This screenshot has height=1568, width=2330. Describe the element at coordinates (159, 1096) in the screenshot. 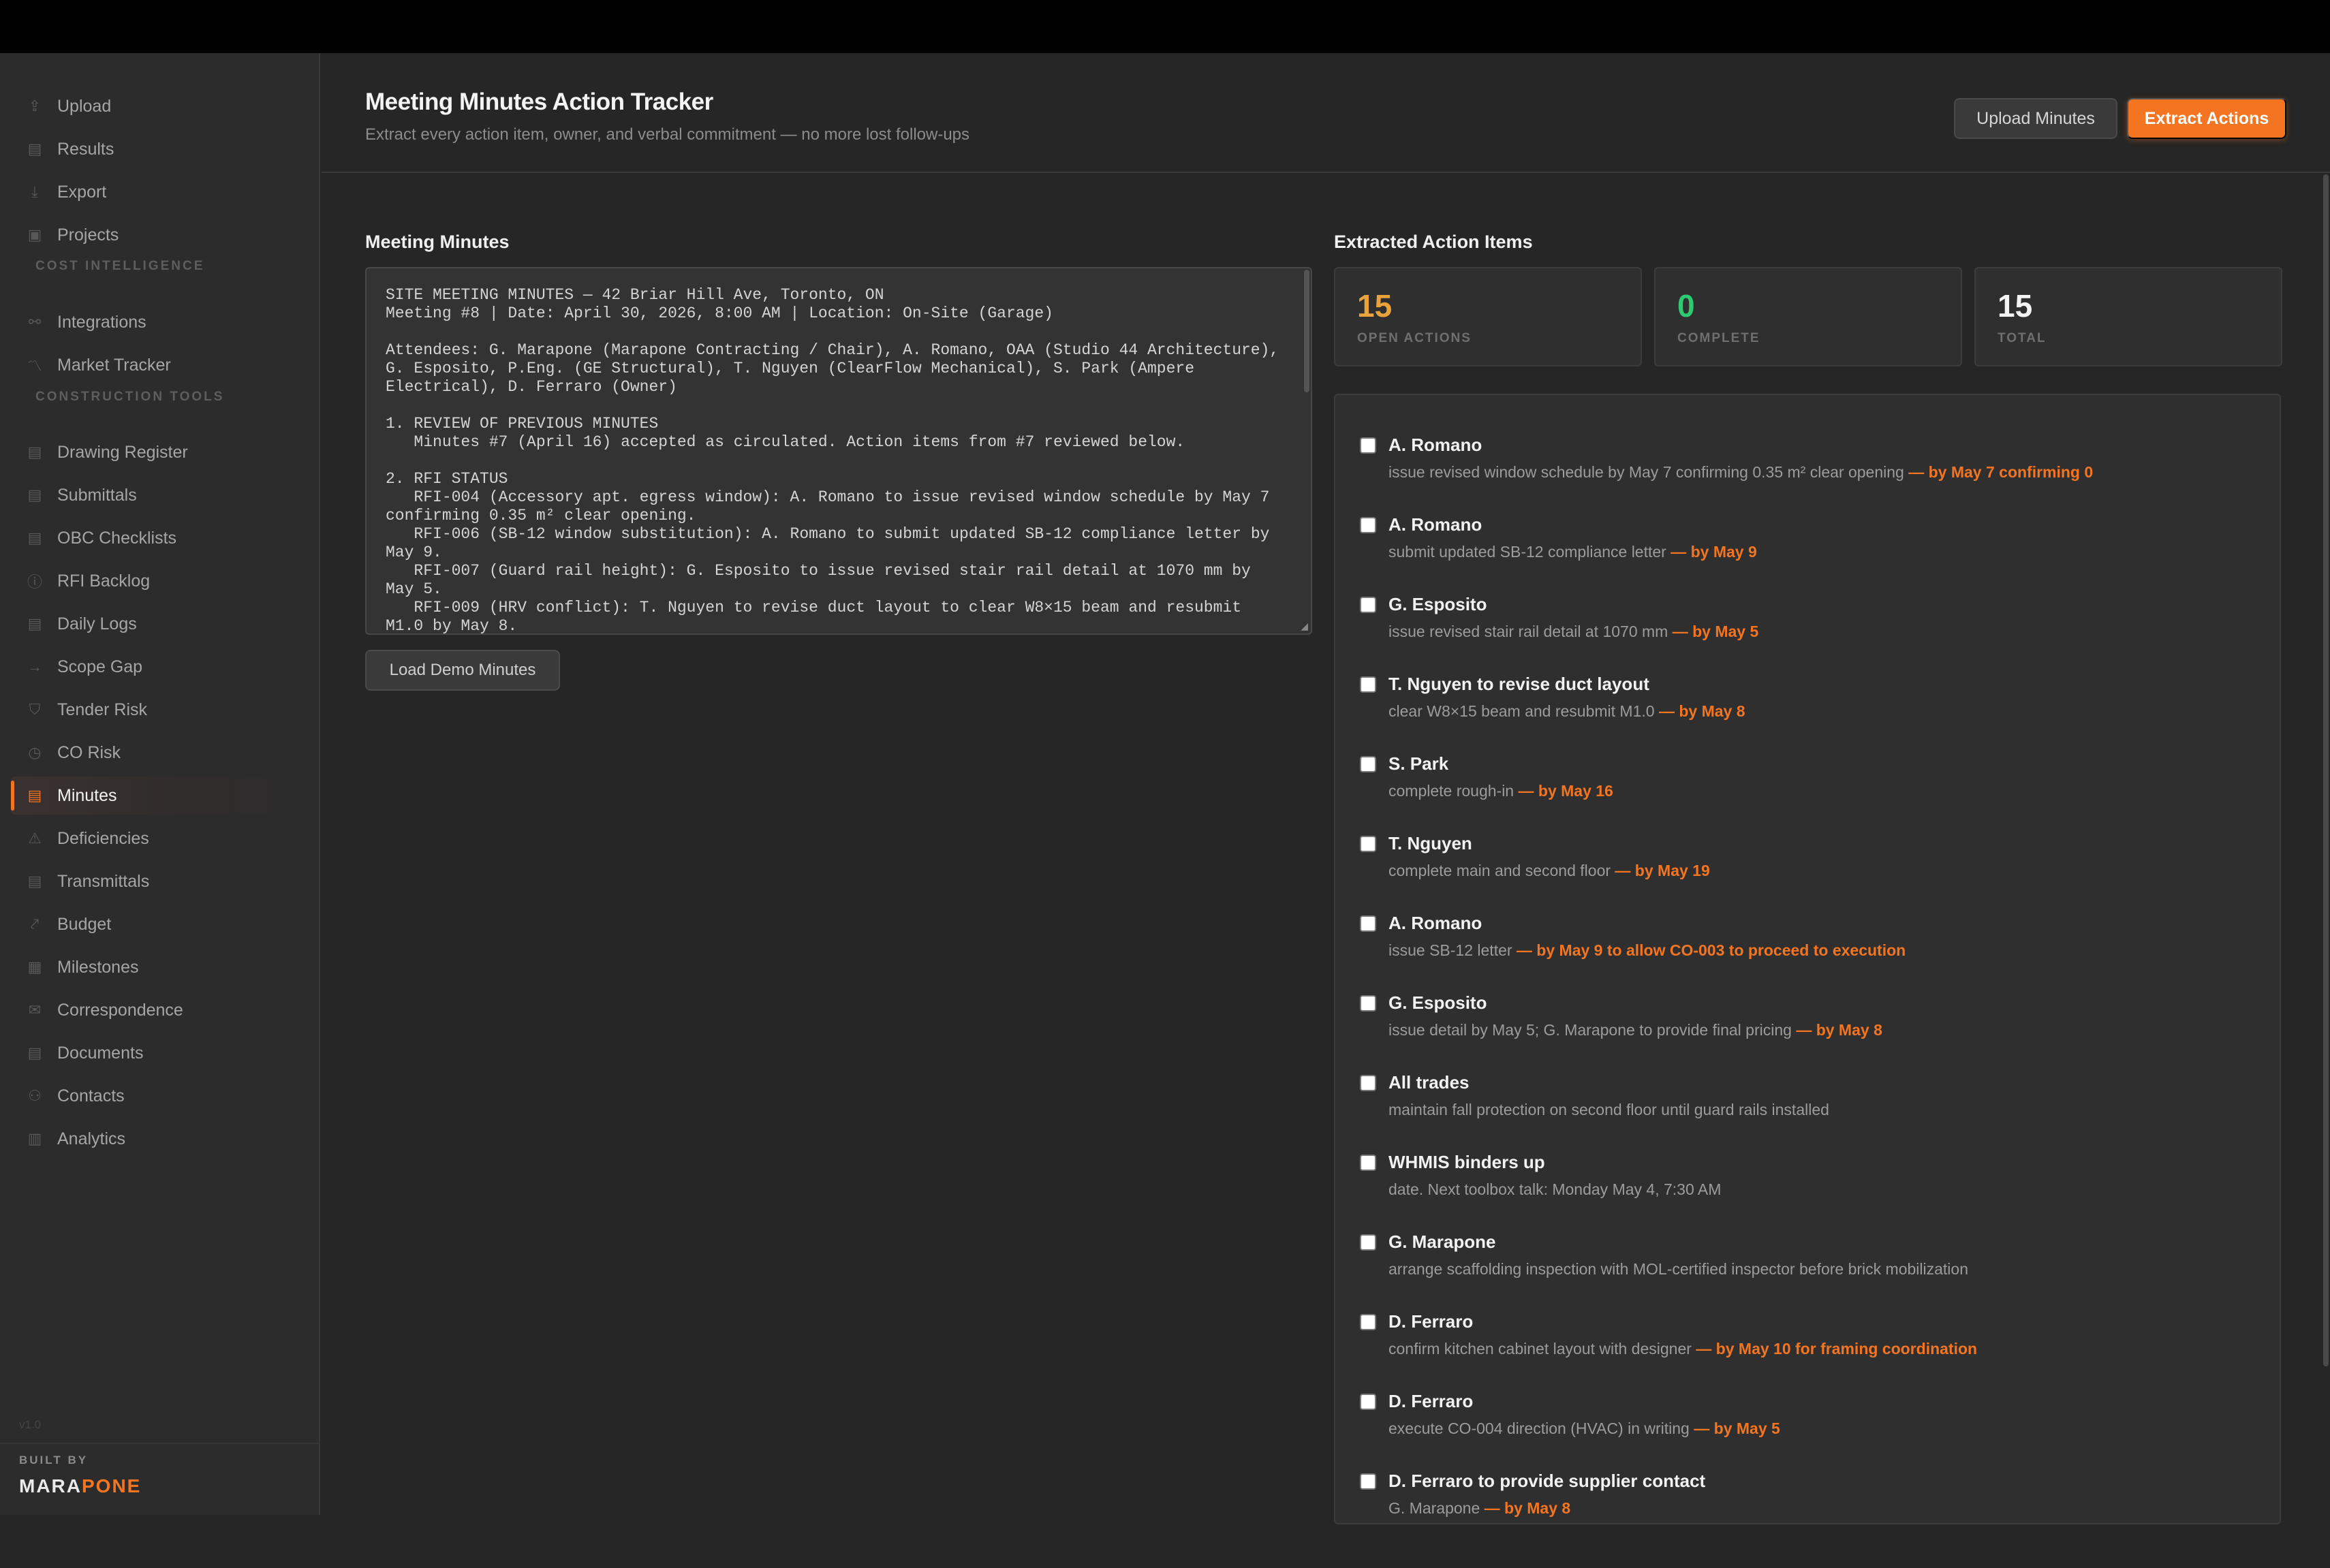

I see `sidebar-item-contacts: ⚇ Contacts` at that location.